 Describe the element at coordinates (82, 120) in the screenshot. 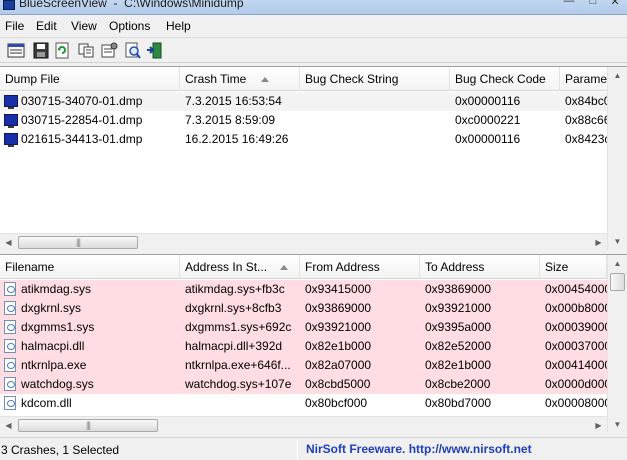

I see `dump-file: 030715-22854-01.dmp` at that location.